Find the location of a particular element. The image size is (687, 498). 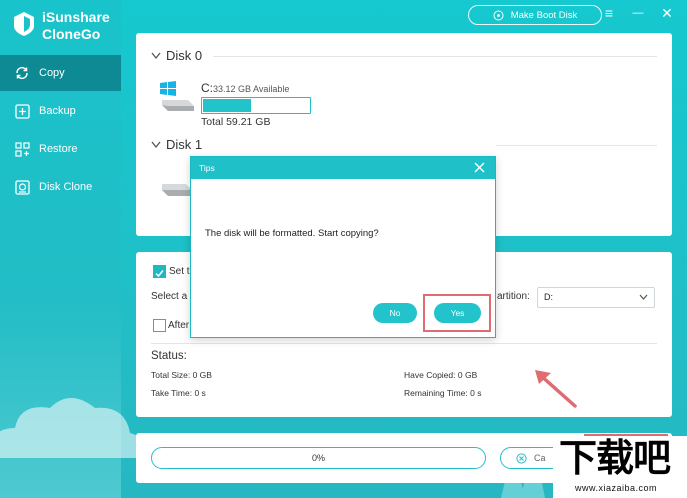

set-checkbox is located at coordinates (159, 271).